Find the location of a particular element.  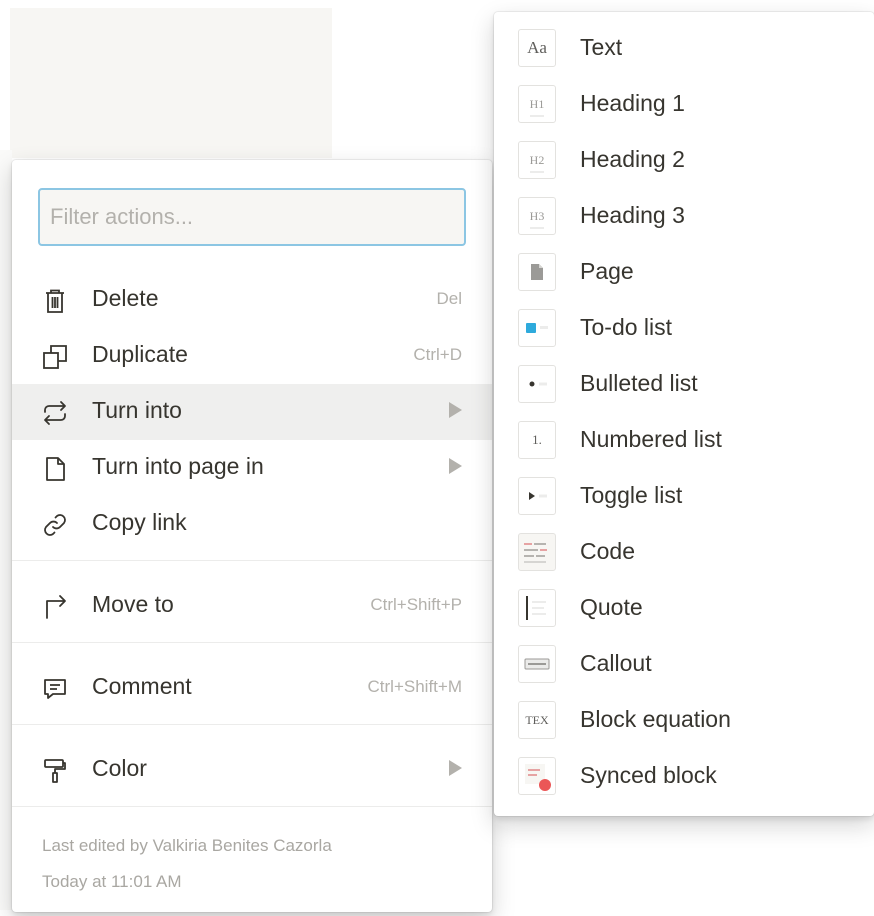

turn-into-heading-1: H1 Heading 1 is located at coordinates (684, 104).